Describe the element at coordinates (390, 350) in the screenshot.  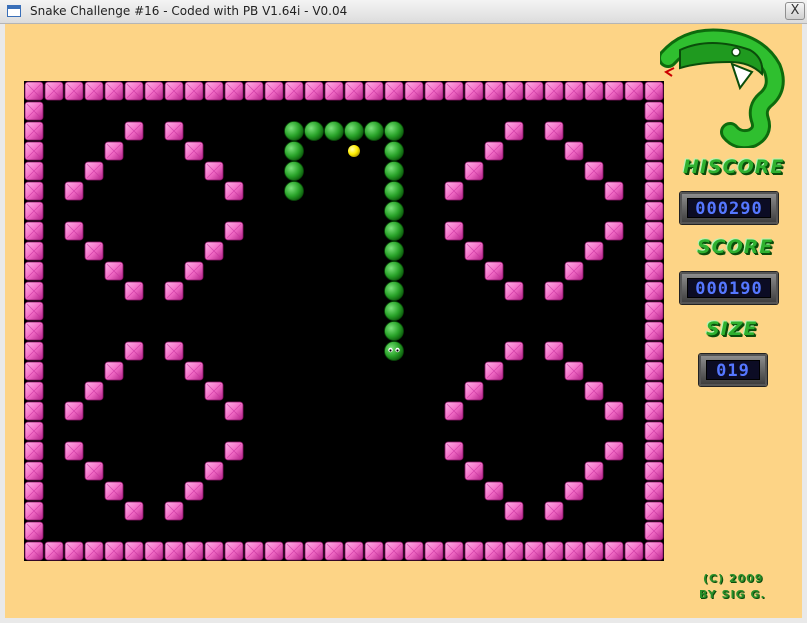
I see `snake-pupil` at that location.